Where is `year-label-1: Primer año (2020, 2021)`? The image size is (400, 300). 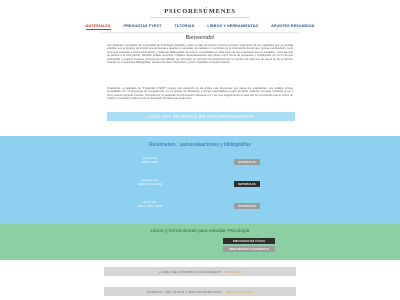
year-label-1: Primer año (2020, 2021) is located at coordinates (150, 160).